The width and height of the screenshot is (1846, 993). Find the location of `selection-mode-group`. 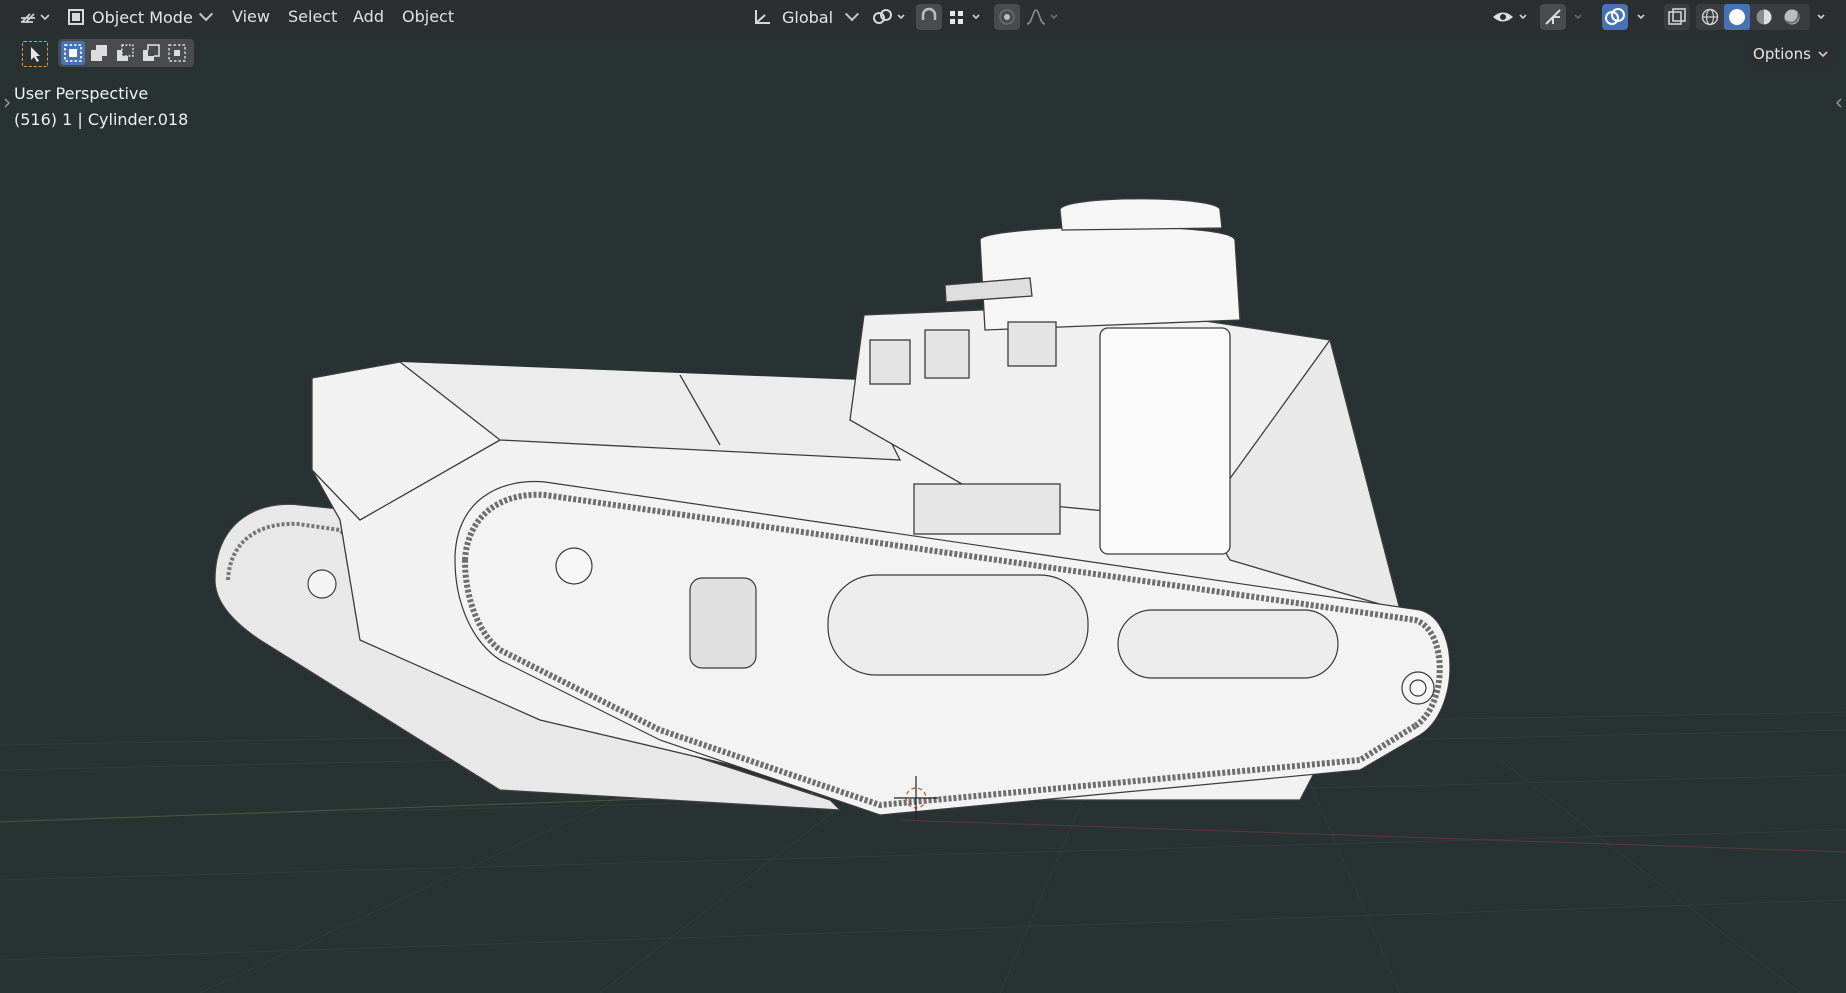

selection-mode-group is located at coordinates (126, 53).